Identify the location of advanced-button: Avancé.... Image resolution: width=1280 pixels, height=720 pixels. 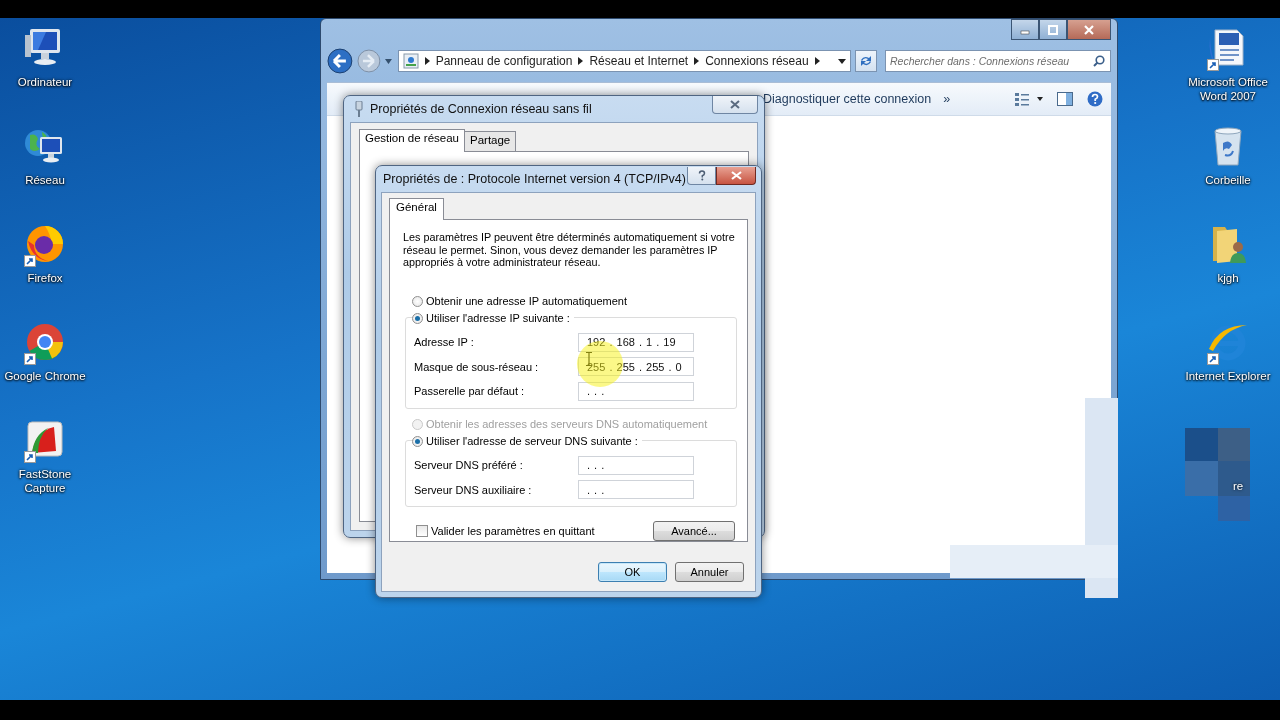
(694, 531).